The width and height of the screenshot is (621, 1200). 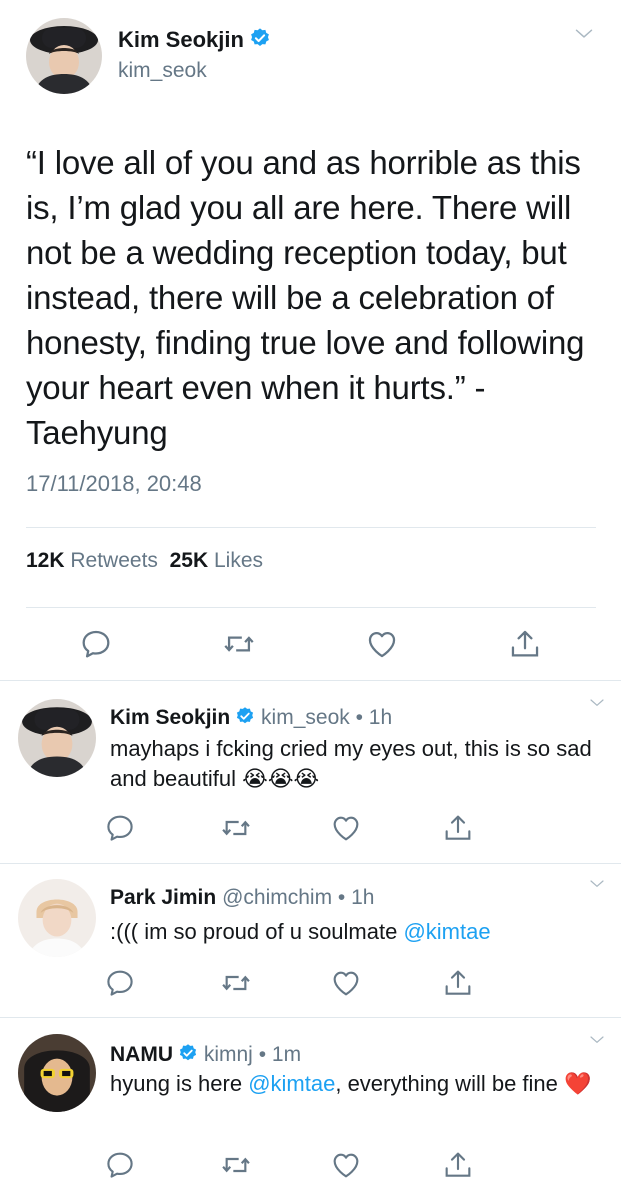 What do you see at coordinates (300, 931) in the screenshot?
I see `reply-text: :((( im so proud of u soulmate @kimtae` at bounding box center [300, 931].